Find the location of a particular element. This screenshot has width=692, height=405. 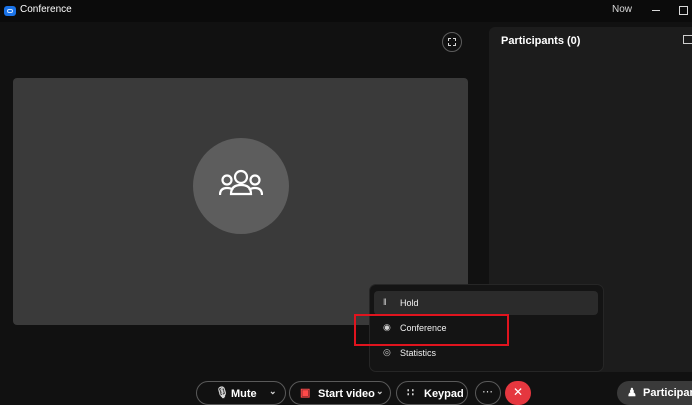

keypad-label: Keypad is located at coordinates (444, 394).